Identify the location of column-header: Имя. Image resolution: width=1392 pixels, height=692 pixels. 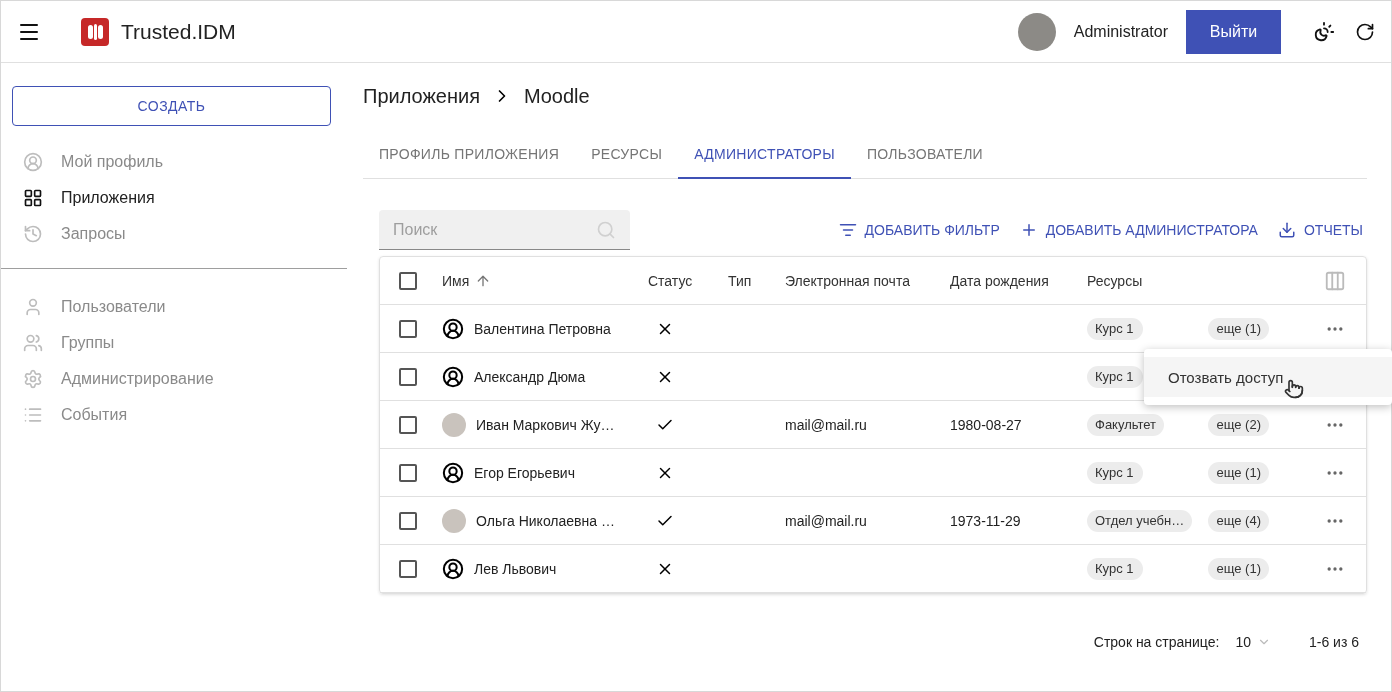
(545, 280).